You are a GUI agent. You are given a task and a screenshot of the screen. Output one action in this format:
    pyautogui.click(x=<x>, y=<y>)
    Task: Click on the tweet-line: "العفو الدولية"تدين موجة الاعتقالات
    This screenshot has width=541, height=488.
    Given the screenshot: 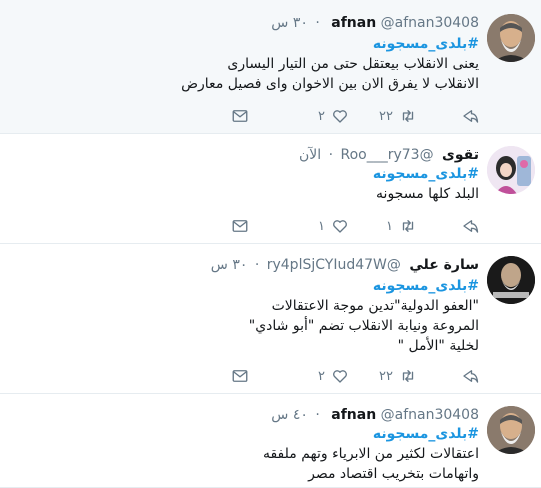 What is the action you would take?
    pyautogui.click(x=375, y=306)
    